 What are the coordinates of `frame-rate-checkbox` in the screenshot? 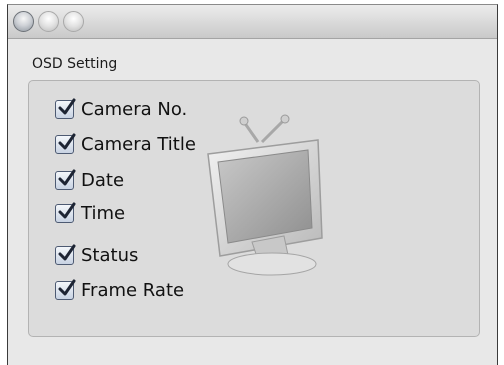 It's located at (65, 289).